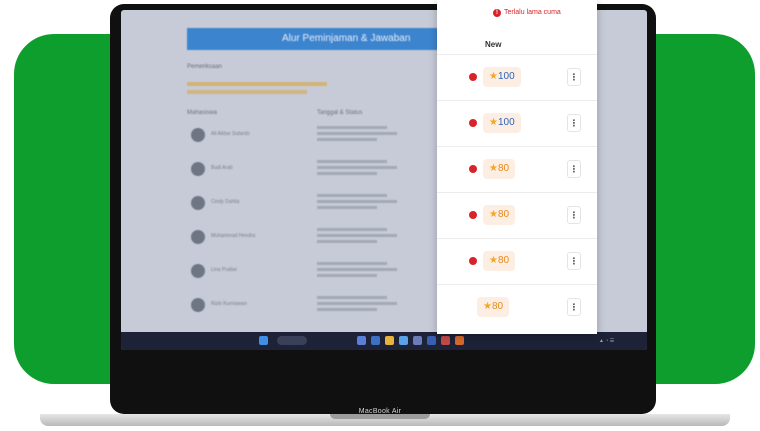 This screenshot has width=760, height=431. What do you see at coordinates (497, 13) in the screenshot?
I see `alert-icon: !` at bounding box center [497, 13].